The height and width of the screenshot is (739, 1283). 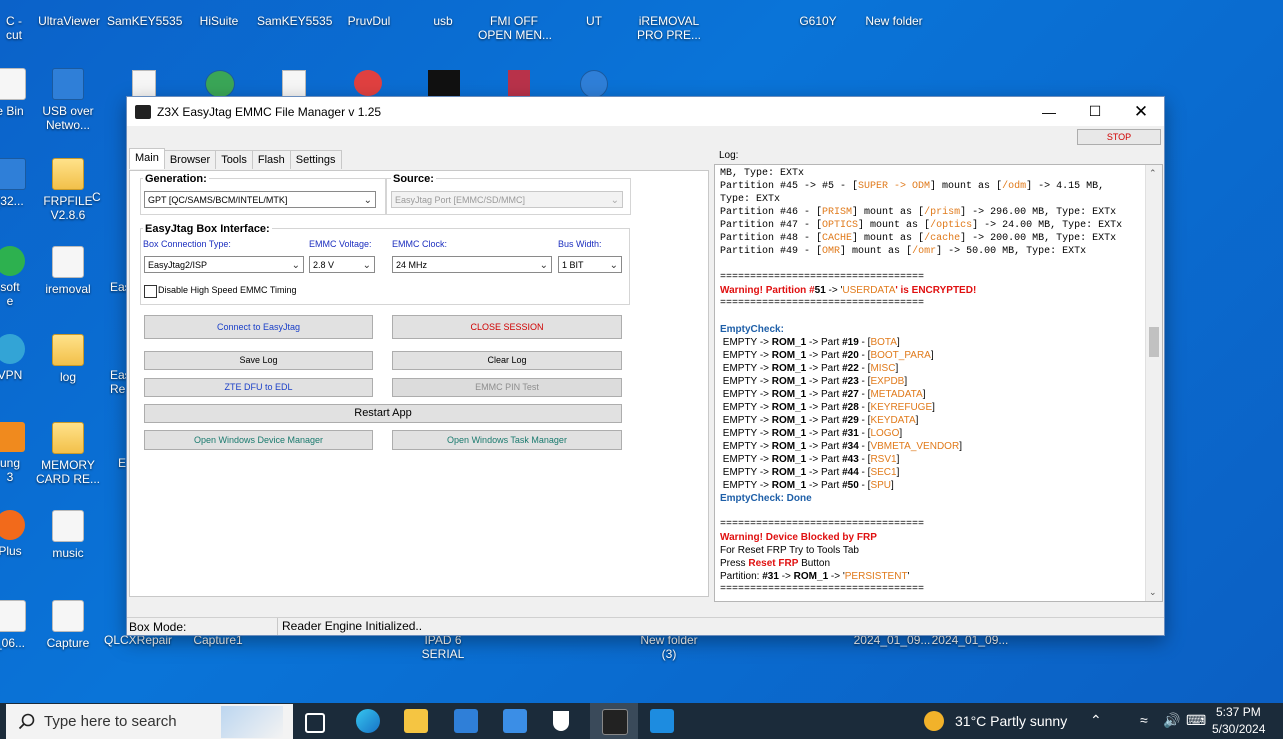 I want to click on task-manager-button: Open Windows Task Manager, so click(x=507, y=440).